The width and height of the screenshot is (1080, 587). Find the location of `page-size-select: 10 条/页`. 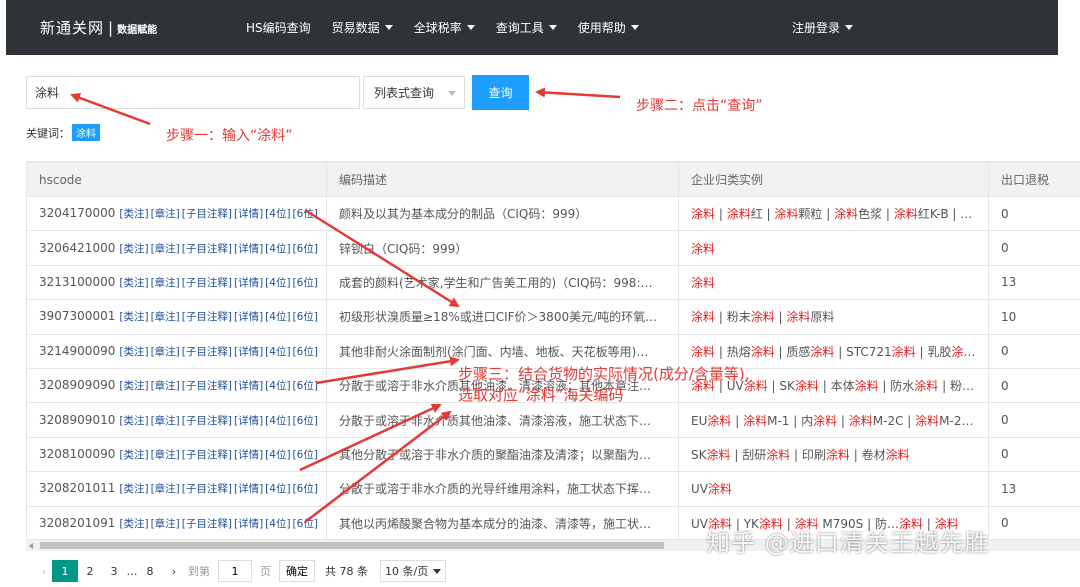

page-size-select: 10 条/页 is located at coordinates (413, 571).